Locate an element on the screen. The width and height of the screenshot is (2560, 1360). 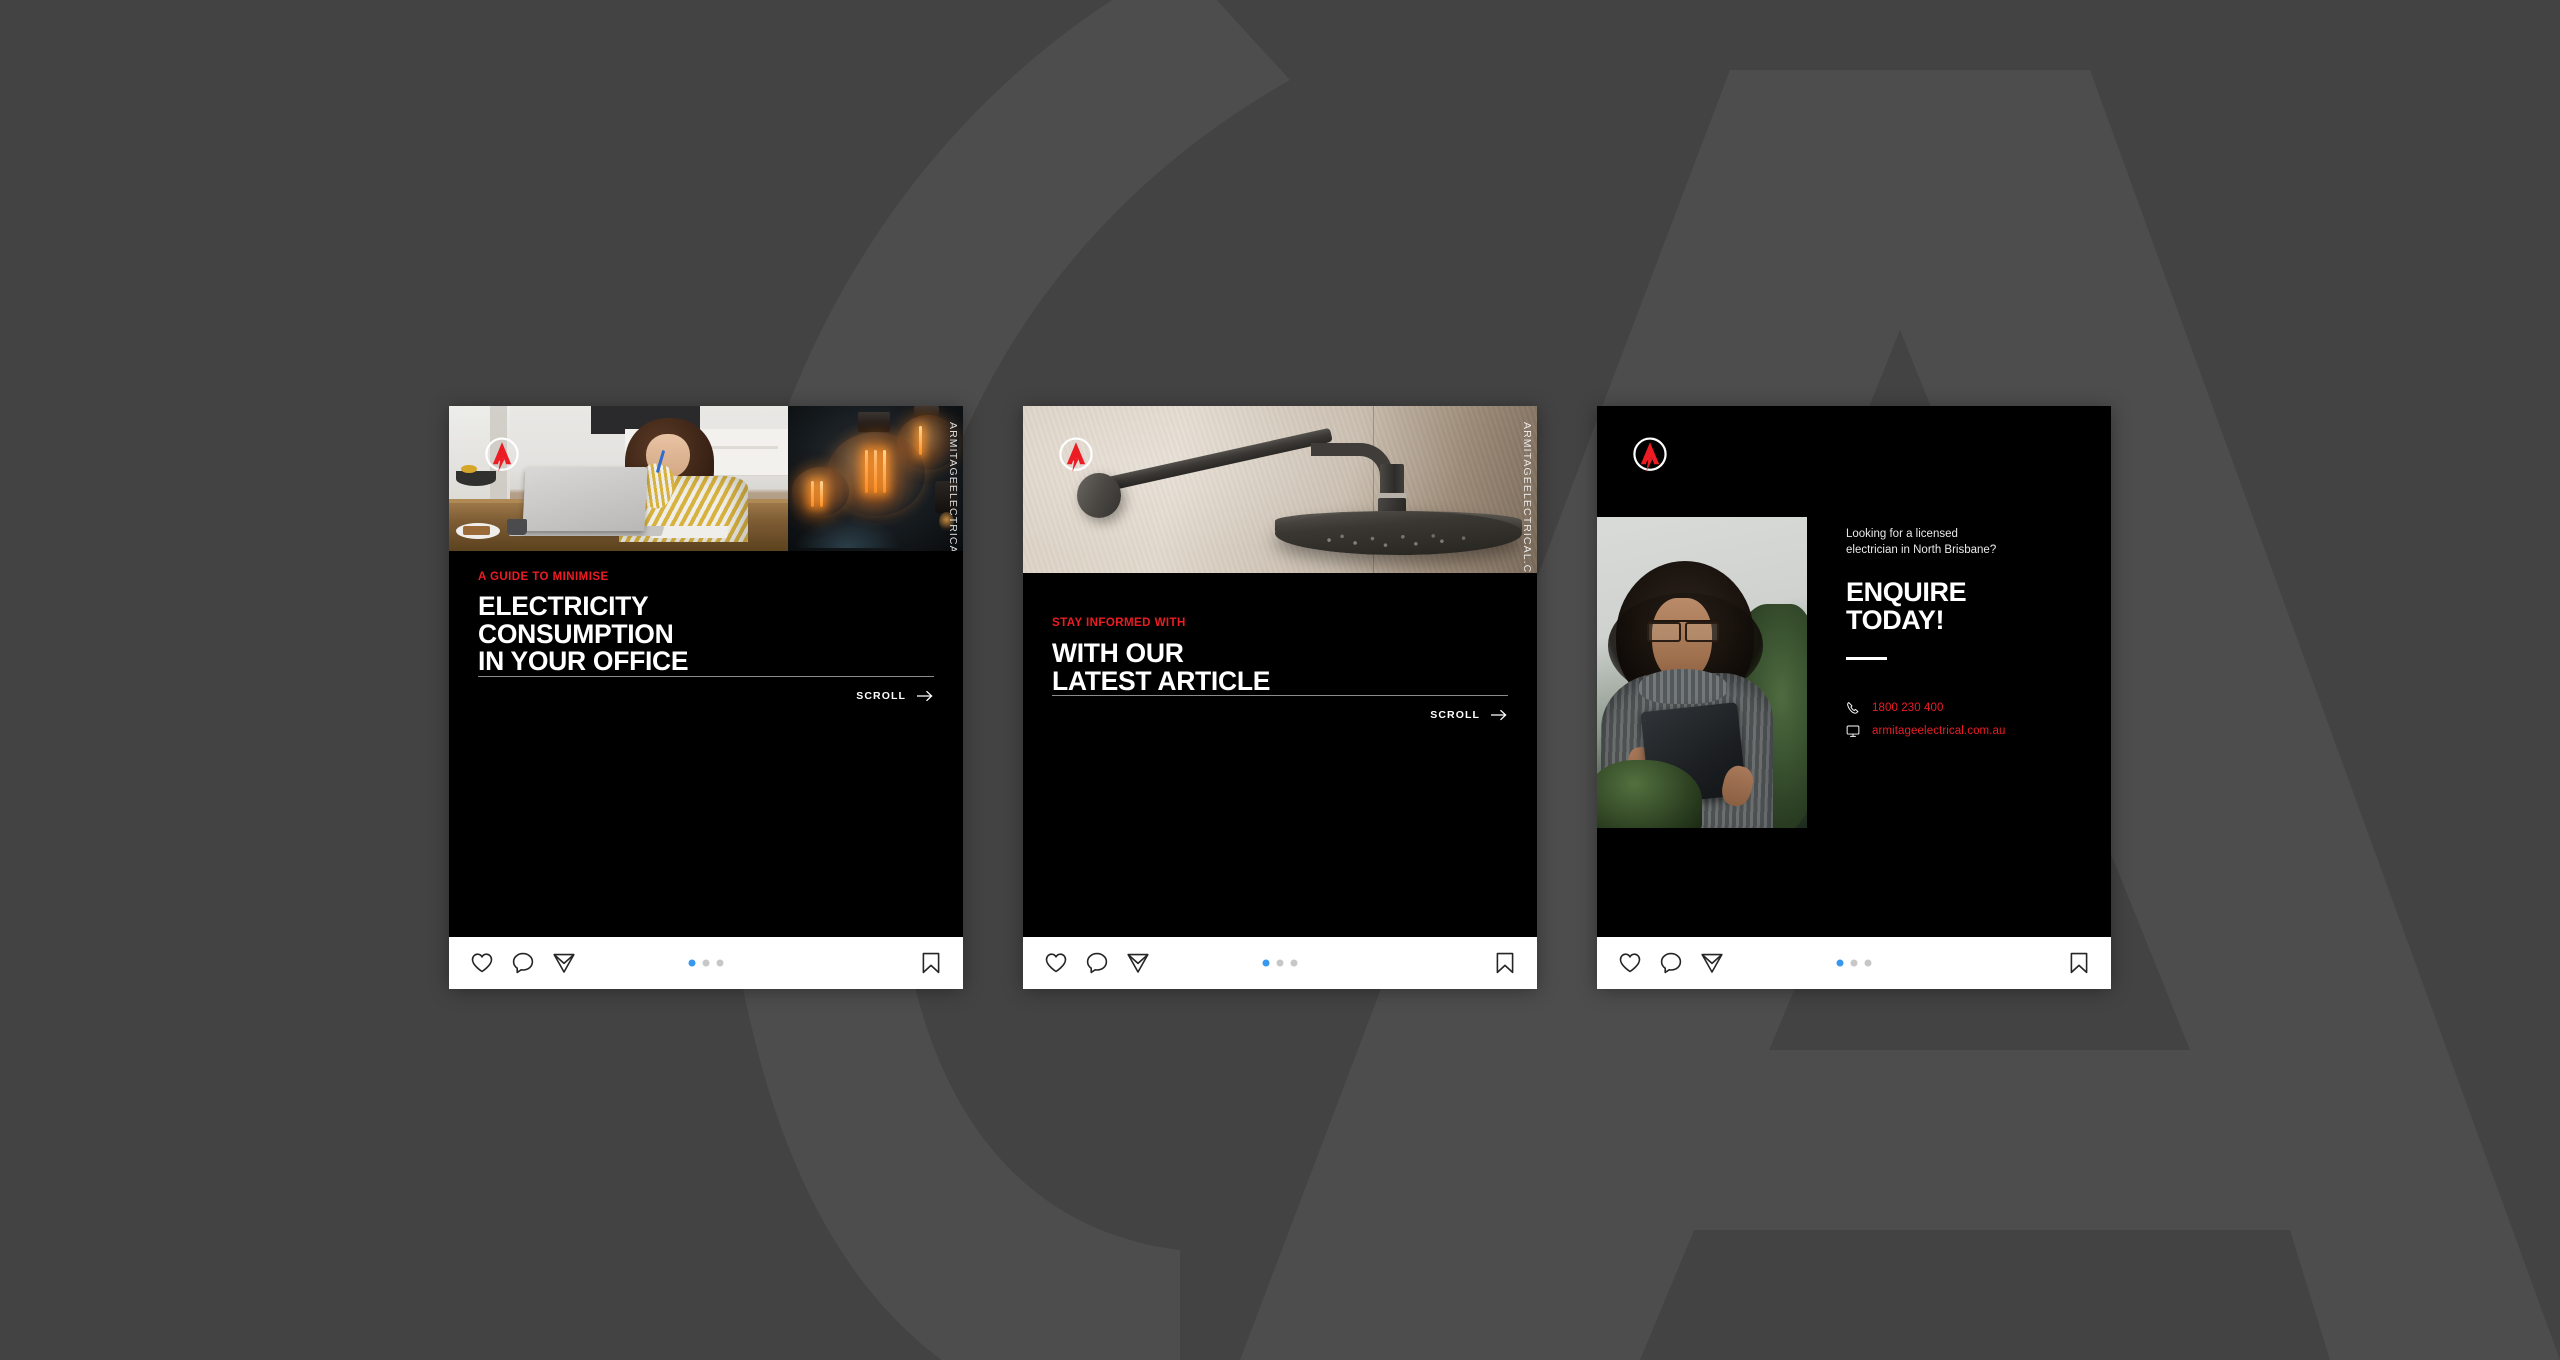
card-eyebrow: STAY INFORMED WITH is located at coordinates (1119, 623).